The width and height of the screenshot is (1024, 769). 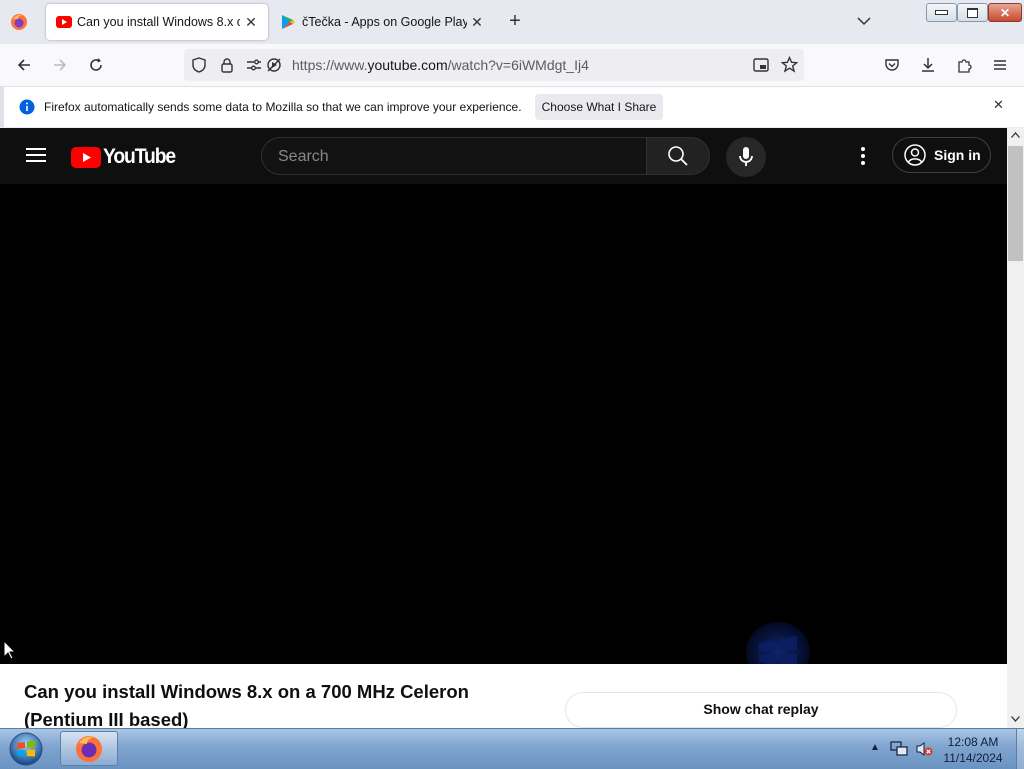 I want to click on search-button, so click(x=678, y=156).